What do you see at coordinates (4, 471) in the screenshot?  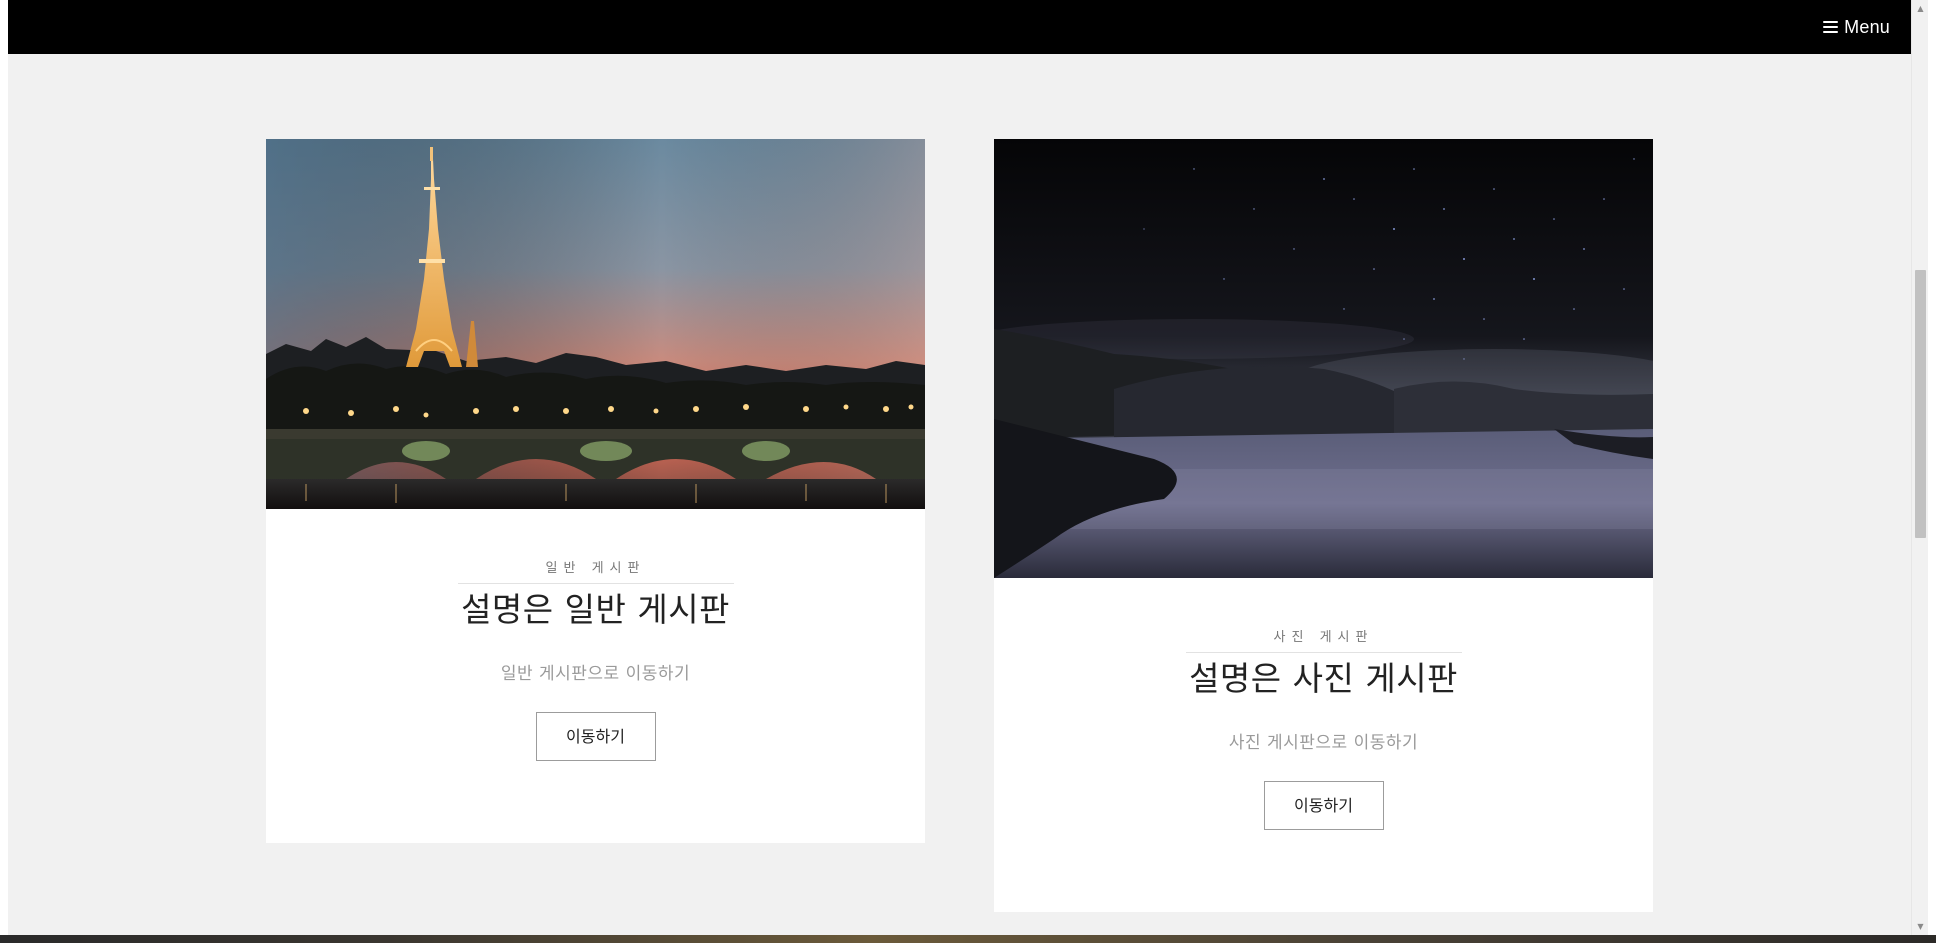 I see `window-left-edge` at bounding box center [4, 471].